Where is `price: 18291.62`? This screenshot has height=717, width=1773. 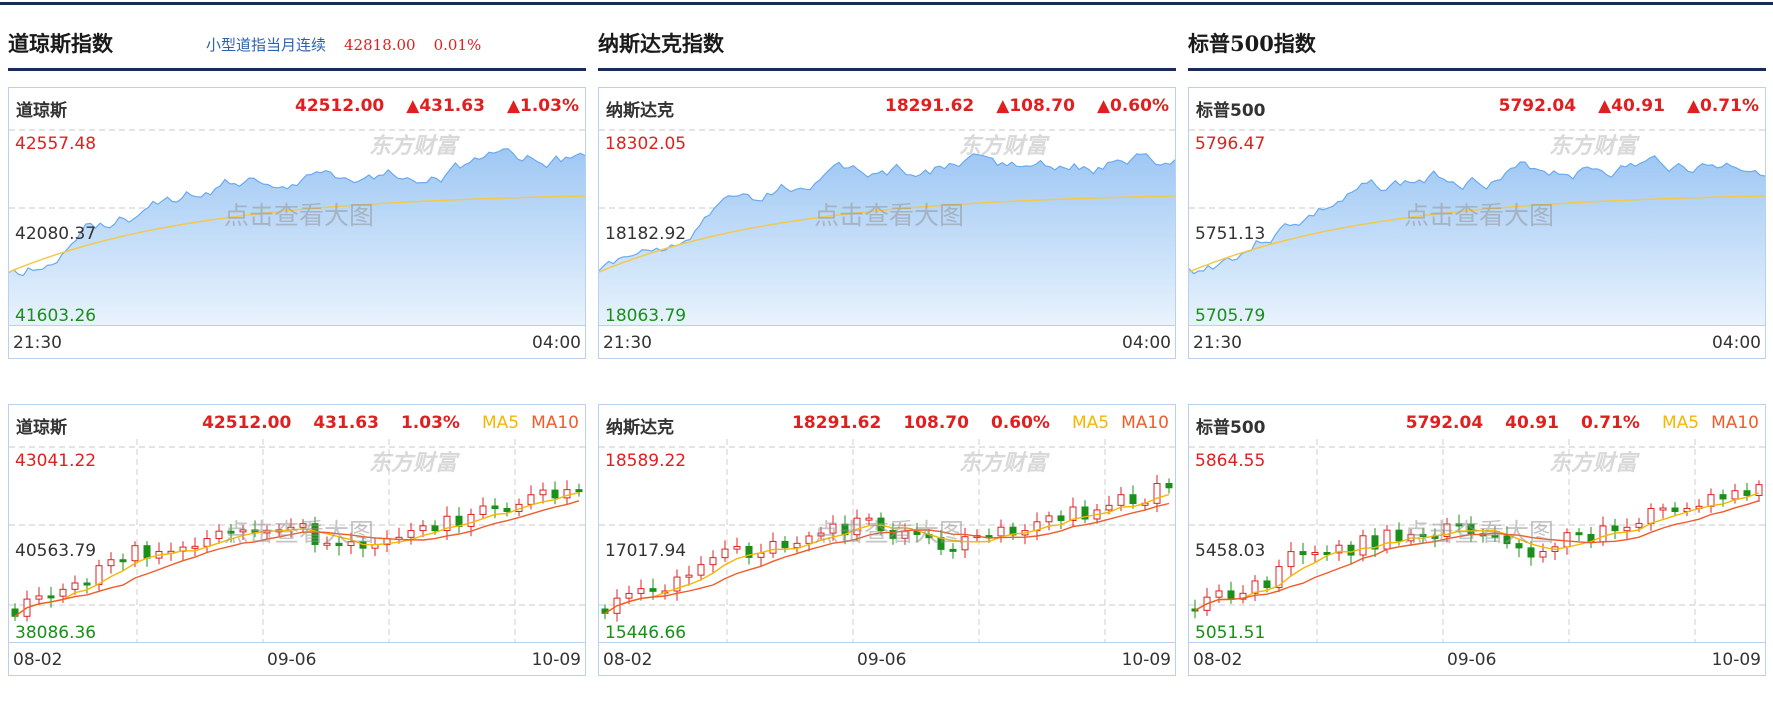
price: 18291.62 is located at coordinates (837, 423).